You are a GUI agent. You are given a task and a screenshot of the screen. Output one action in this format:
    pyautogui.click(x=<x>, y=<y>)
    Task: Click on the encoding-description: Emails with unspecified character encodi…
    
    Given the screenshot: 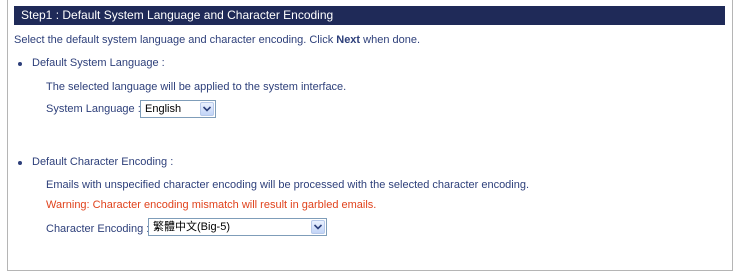 What is the action you would take?
    pyautogui.click(x=288, y=185)
    